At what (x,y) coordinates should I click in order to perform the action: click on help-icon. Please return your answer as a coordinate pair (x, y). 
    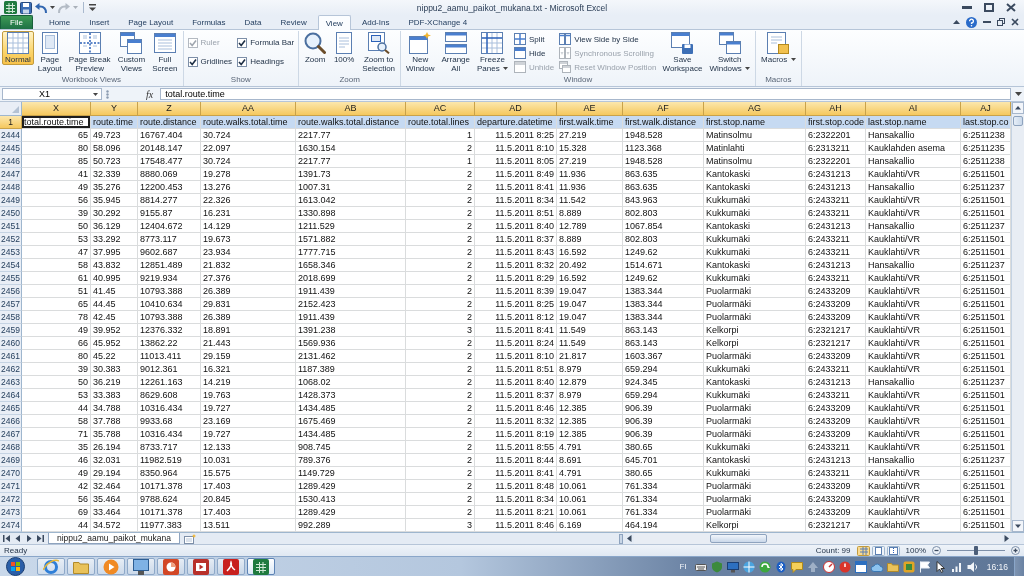
    Looking at the image, I should click on (971, 22).